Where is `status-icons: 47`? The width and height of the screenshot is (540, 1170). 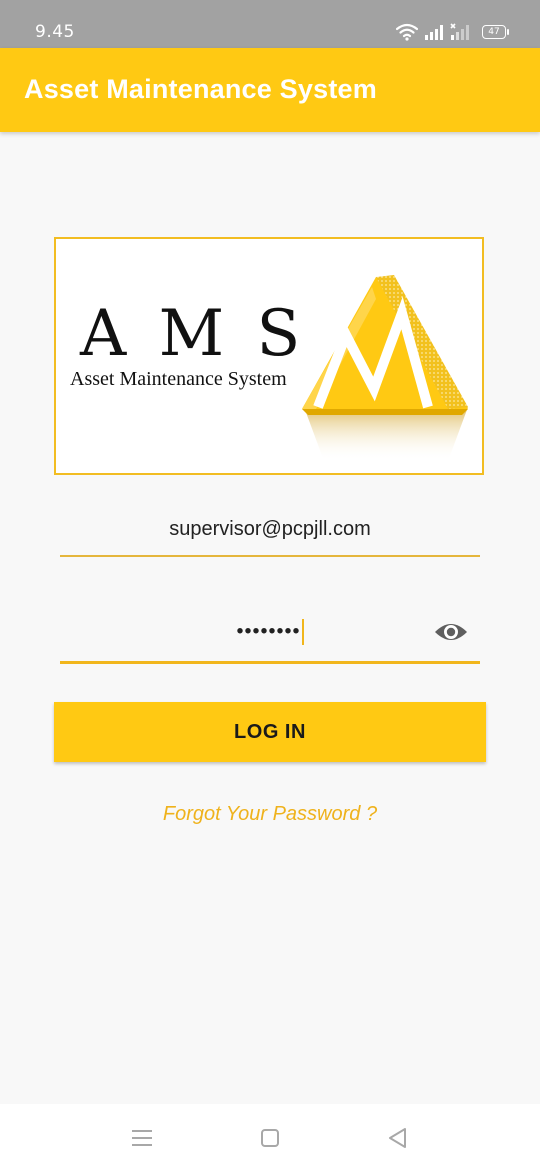 status-icons: 47 is located at coordinates (452, 32).